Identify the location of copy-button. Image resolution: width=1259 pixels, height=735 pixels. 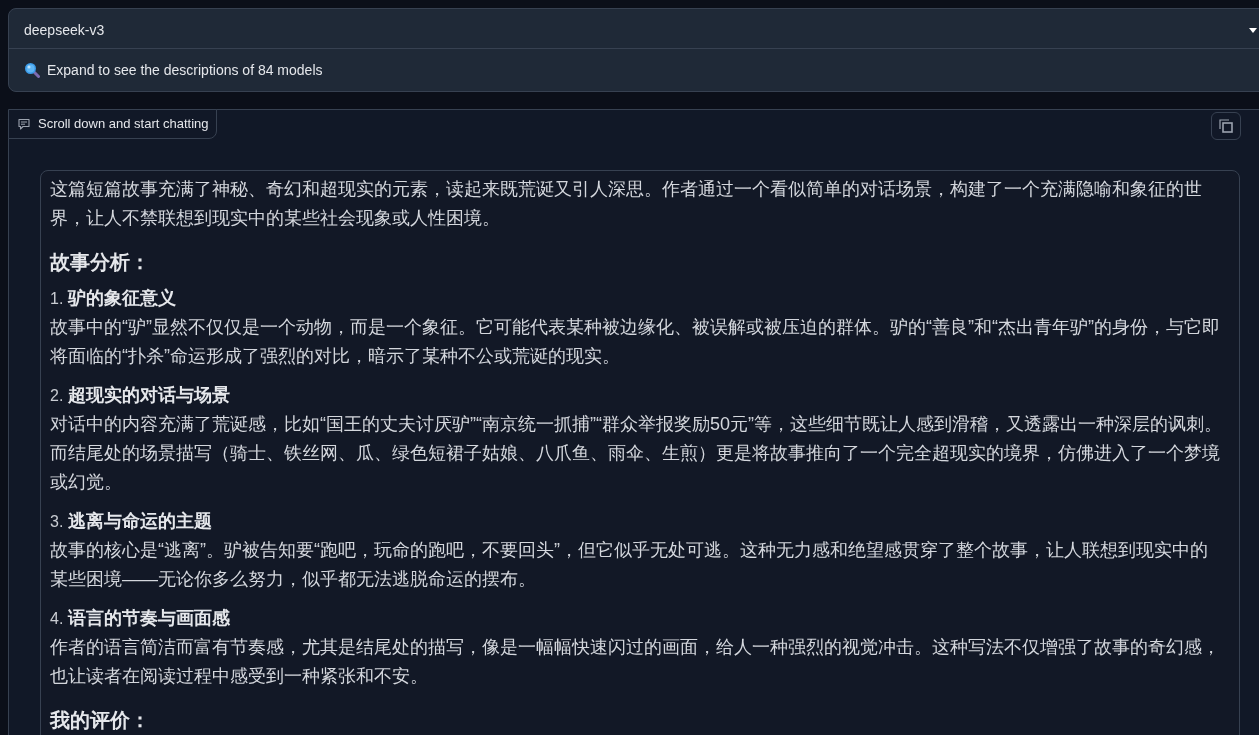
(1226, 126).